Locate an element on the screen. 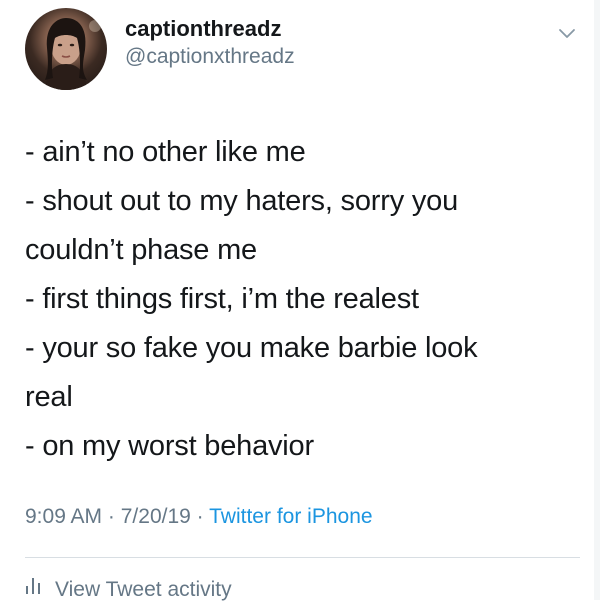 The height and width of the screenshot is (602, 600). tweet-line: - shout out to my haters, sorry you is located at coordinates (242, 201).